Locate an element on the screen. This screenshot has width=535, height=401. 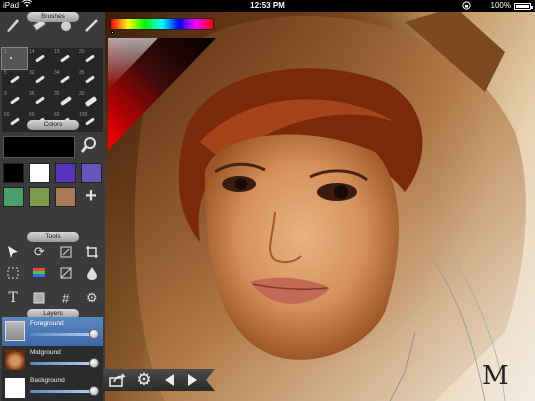
color-adjust-icon is located at coordinates (39, 273).